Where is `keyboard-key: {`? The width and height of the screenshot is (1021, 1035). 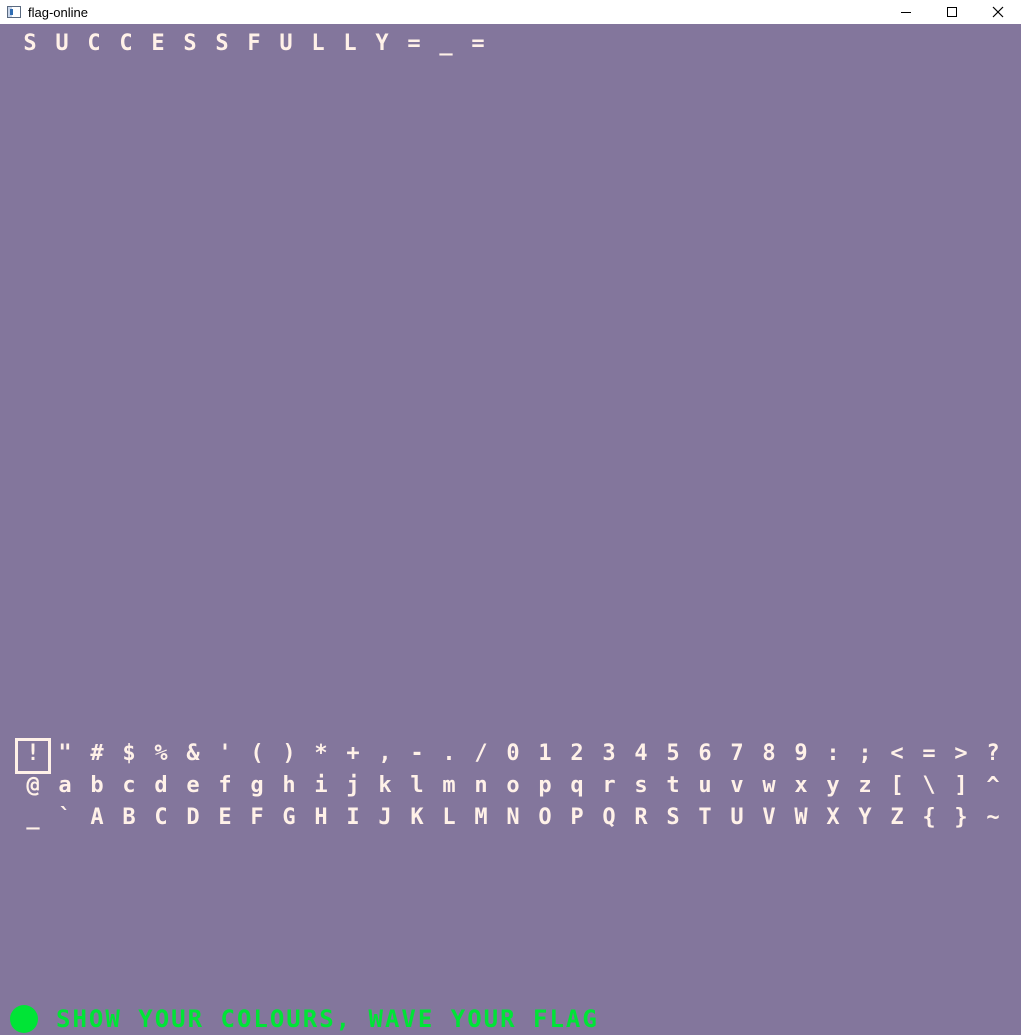 keyboard-key: { is located at coordinates (929, 818).